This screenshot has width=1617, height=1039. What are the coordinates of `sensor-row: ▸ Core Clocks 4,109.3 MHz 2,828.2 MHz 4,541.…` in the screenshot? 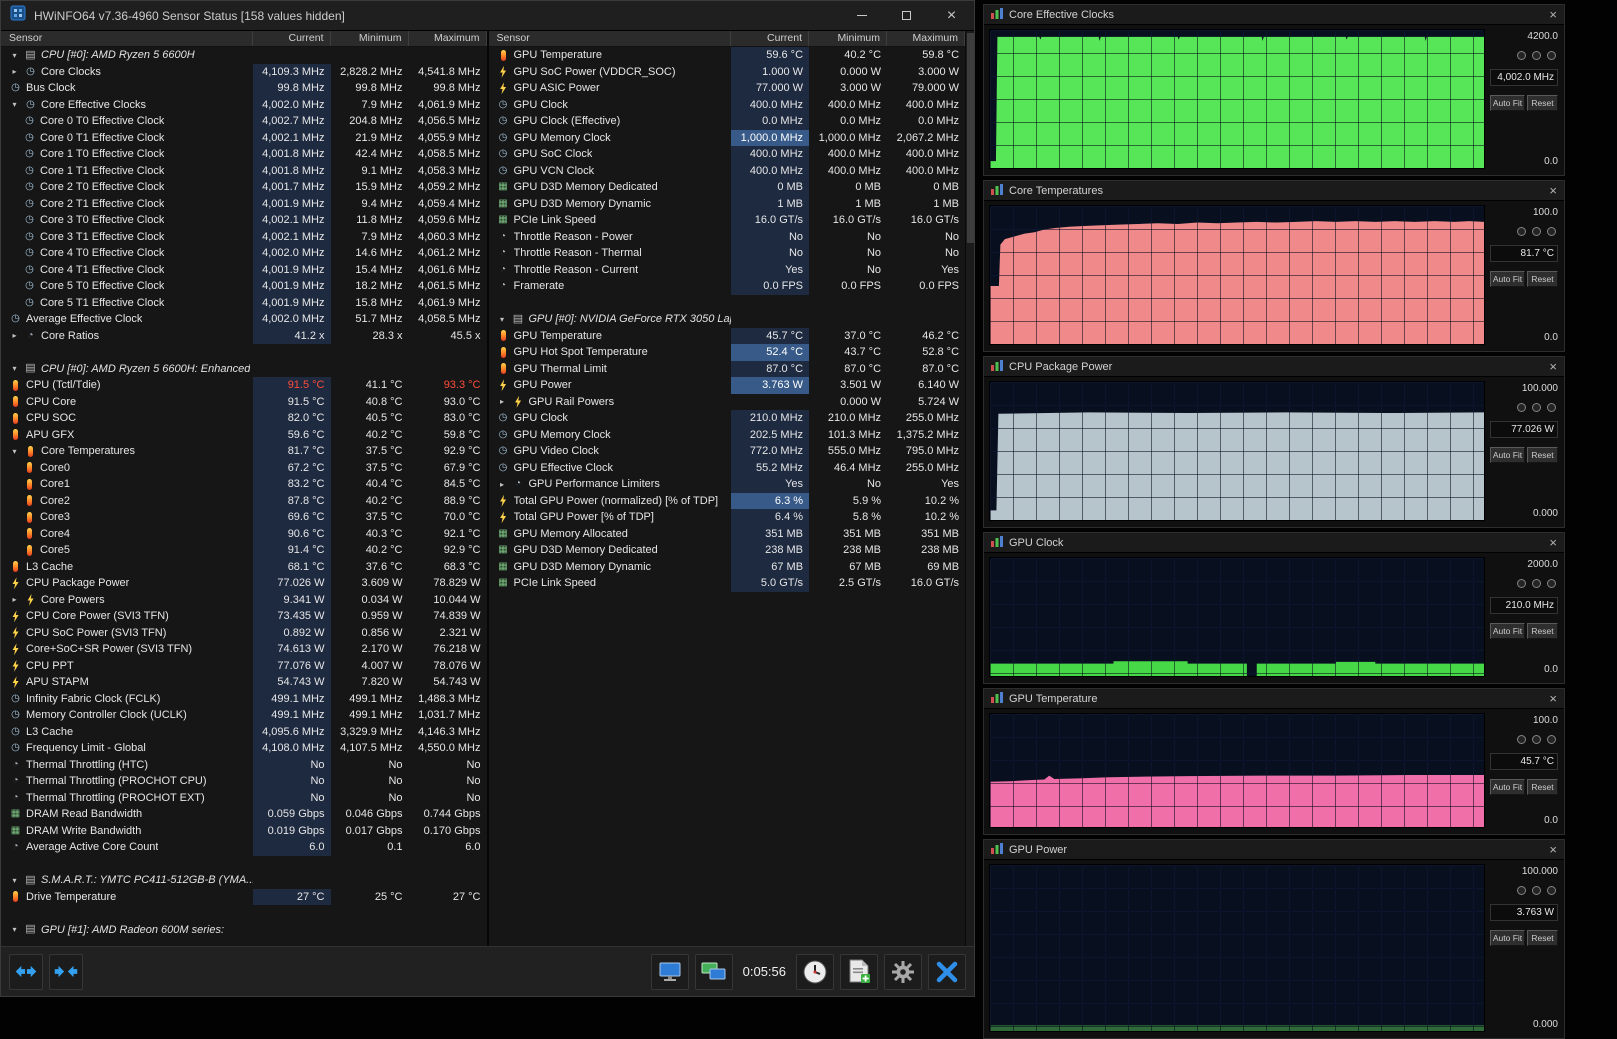 It's located at (244, 71).